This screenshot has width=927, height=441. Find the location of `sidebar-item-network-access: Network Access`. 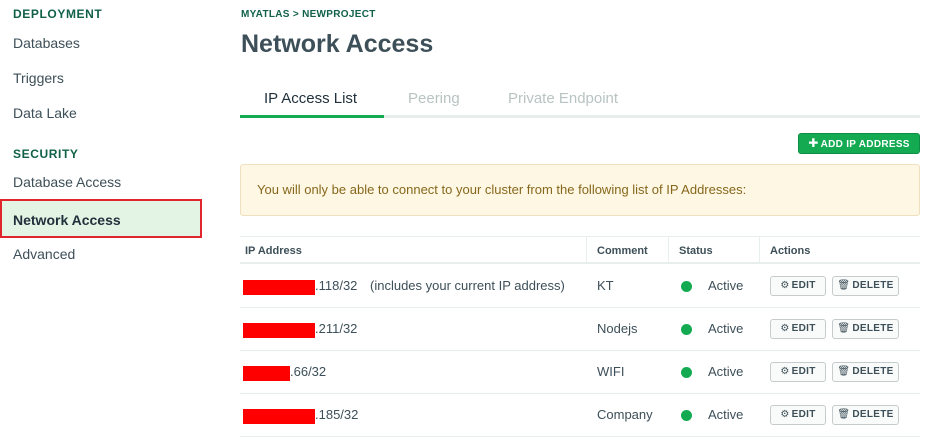

sidebar-item-network-access: Network Access is located at coordinates (101, 218).